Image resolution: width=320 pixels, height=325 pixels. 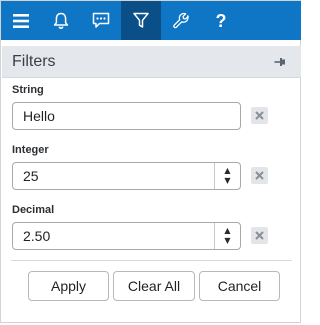 What do you see at coordinates (39, 116) in the screenshot?
I see `string-value: Hello` at bounding box center [39, 116].